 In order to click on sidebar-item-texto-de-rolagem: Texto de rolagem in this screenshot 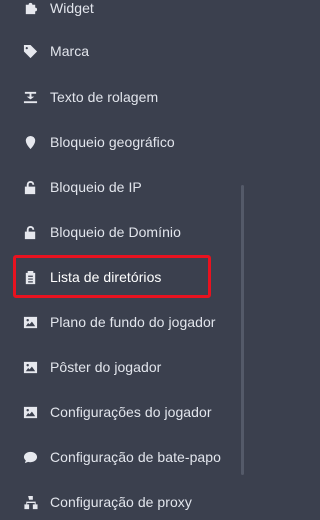, I will do `click(90, 97)`.